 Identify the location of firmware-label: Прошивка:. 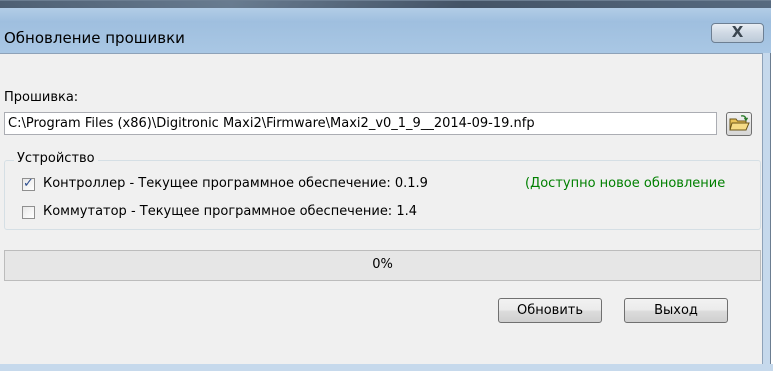
(41, 97).